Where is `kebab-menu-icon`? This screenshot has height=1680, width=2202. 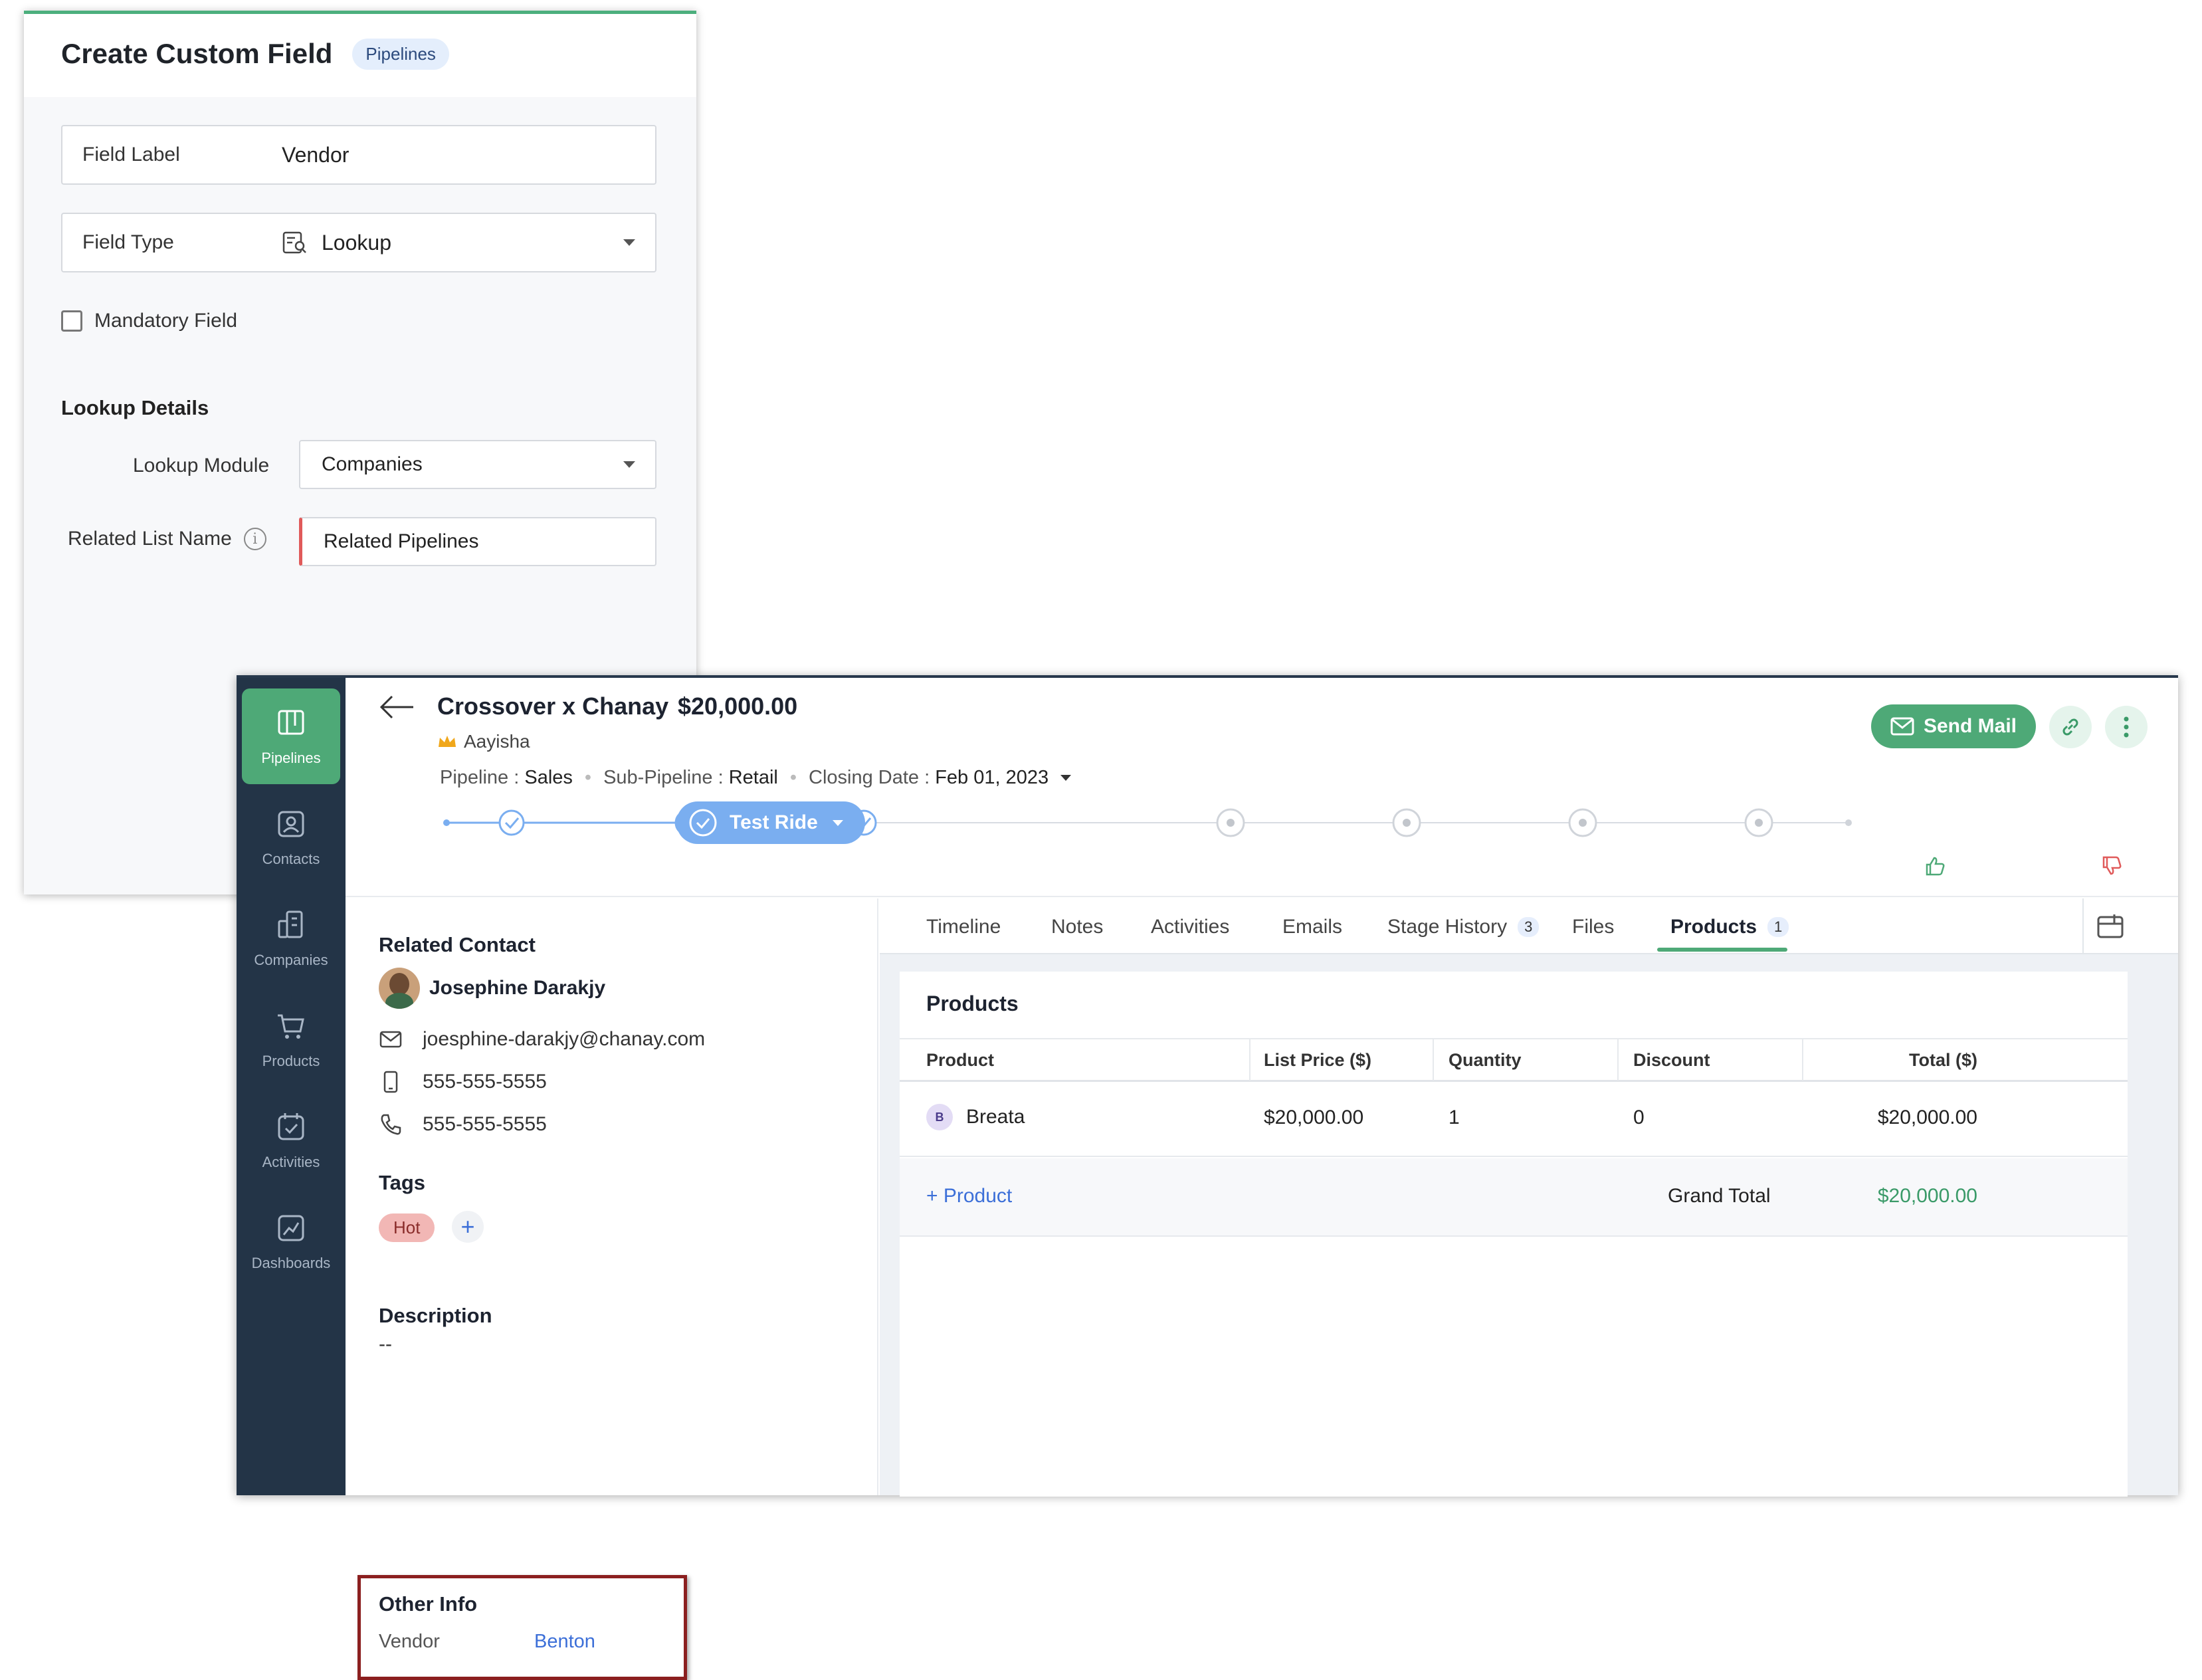 kebab-menu-icon is located at coordinates (2126, 727).